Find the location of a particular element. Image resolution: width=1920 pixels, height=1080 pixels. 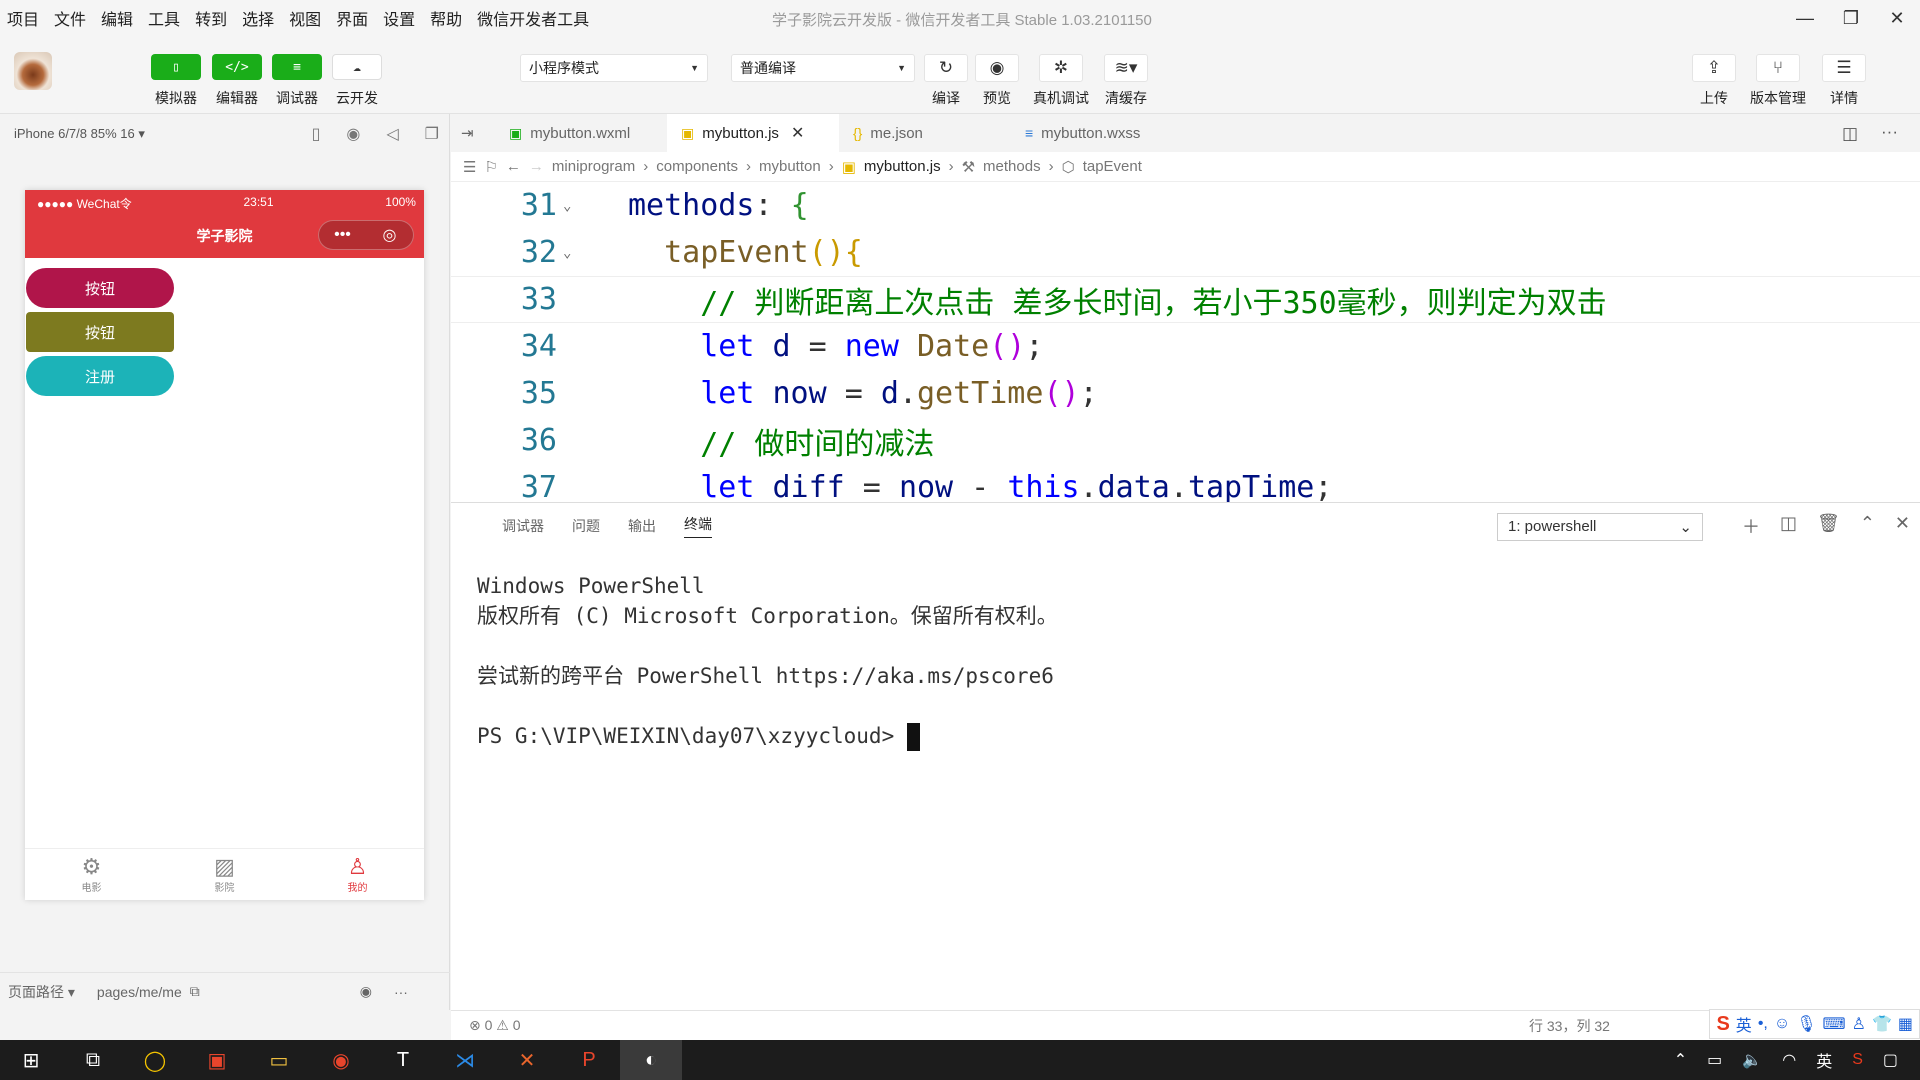

breadcrumb-item: miniprogram is located at coordinates (593, 166).